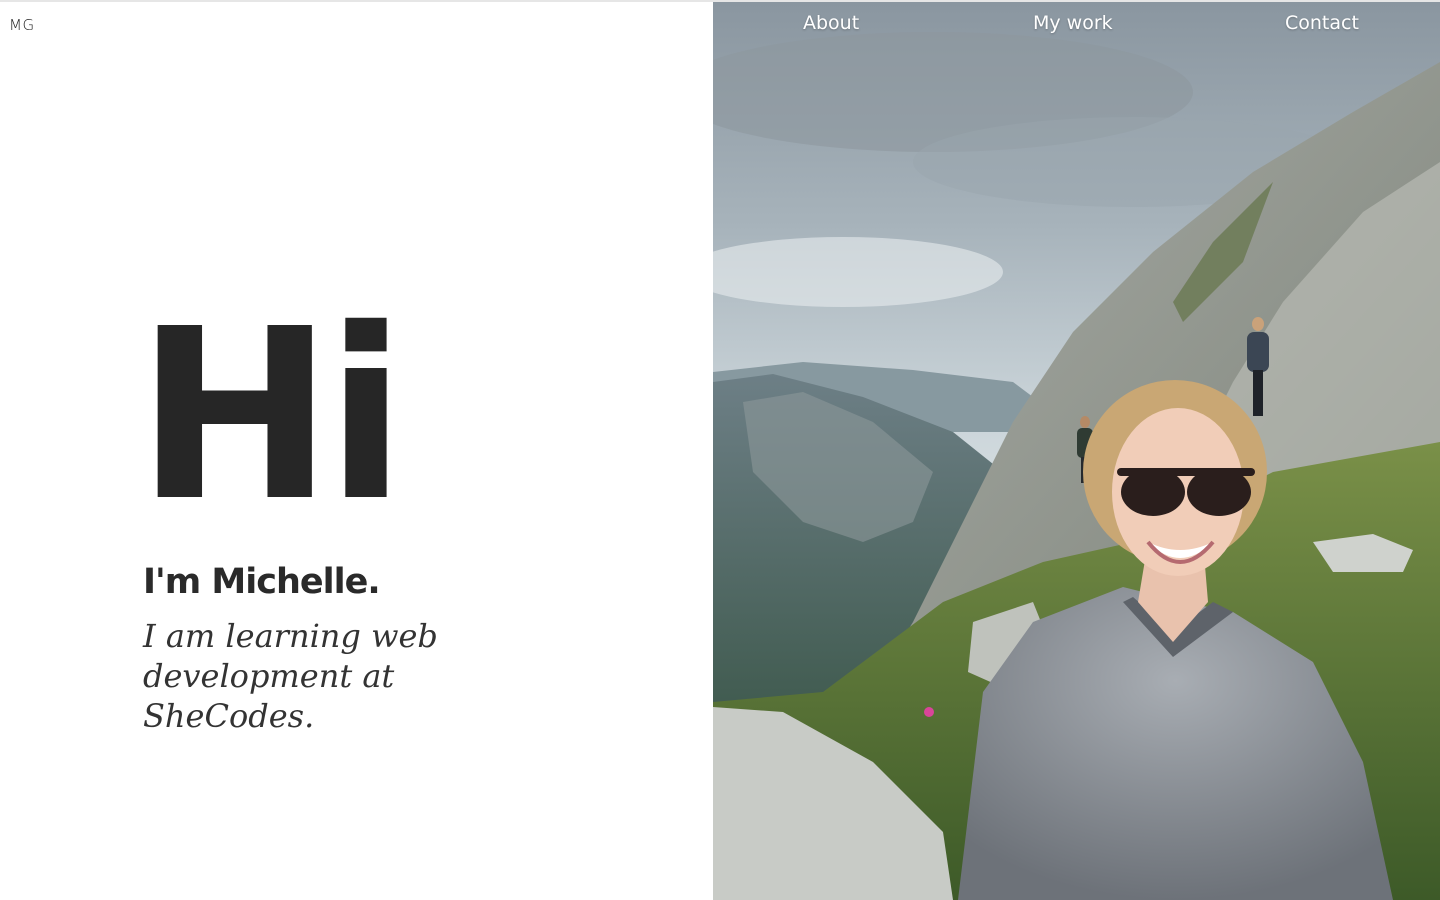 This screenshot has height=900, width=1440. I want to click on hero-name: I'm Michelle., so click(262, 582).